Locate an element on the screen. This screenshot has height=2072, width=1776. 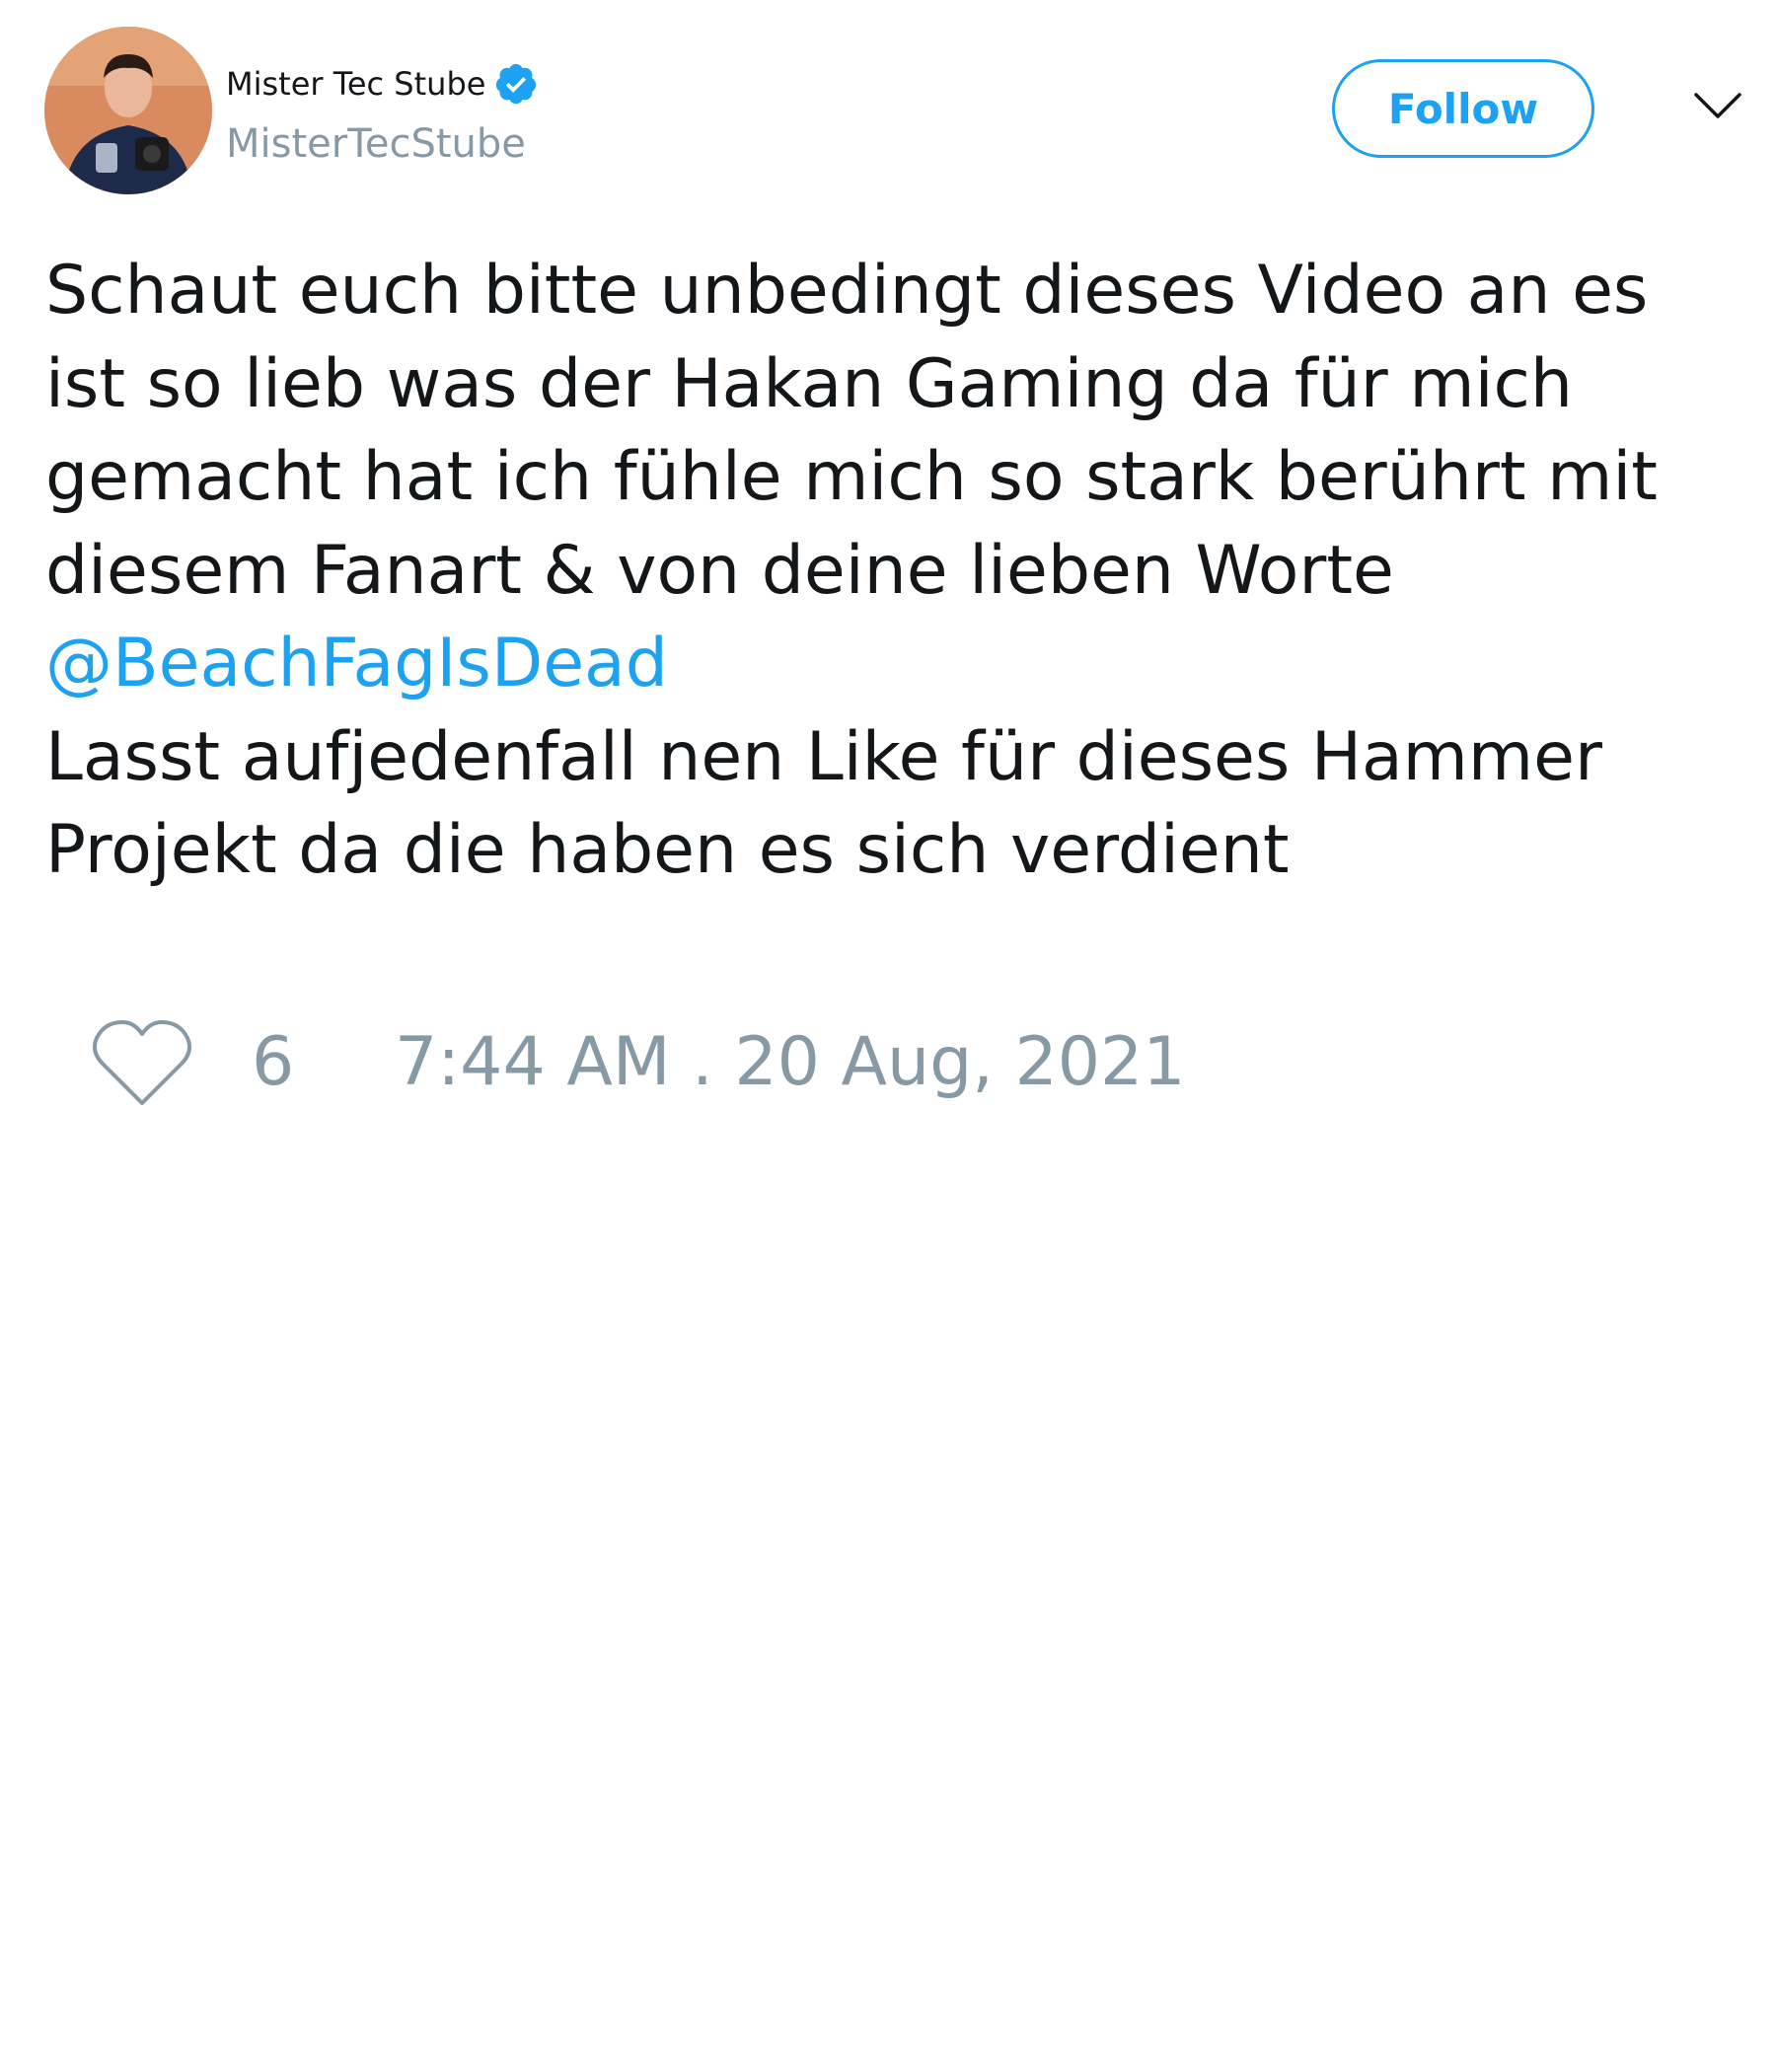
avatar is located at coordinates (128, 111).